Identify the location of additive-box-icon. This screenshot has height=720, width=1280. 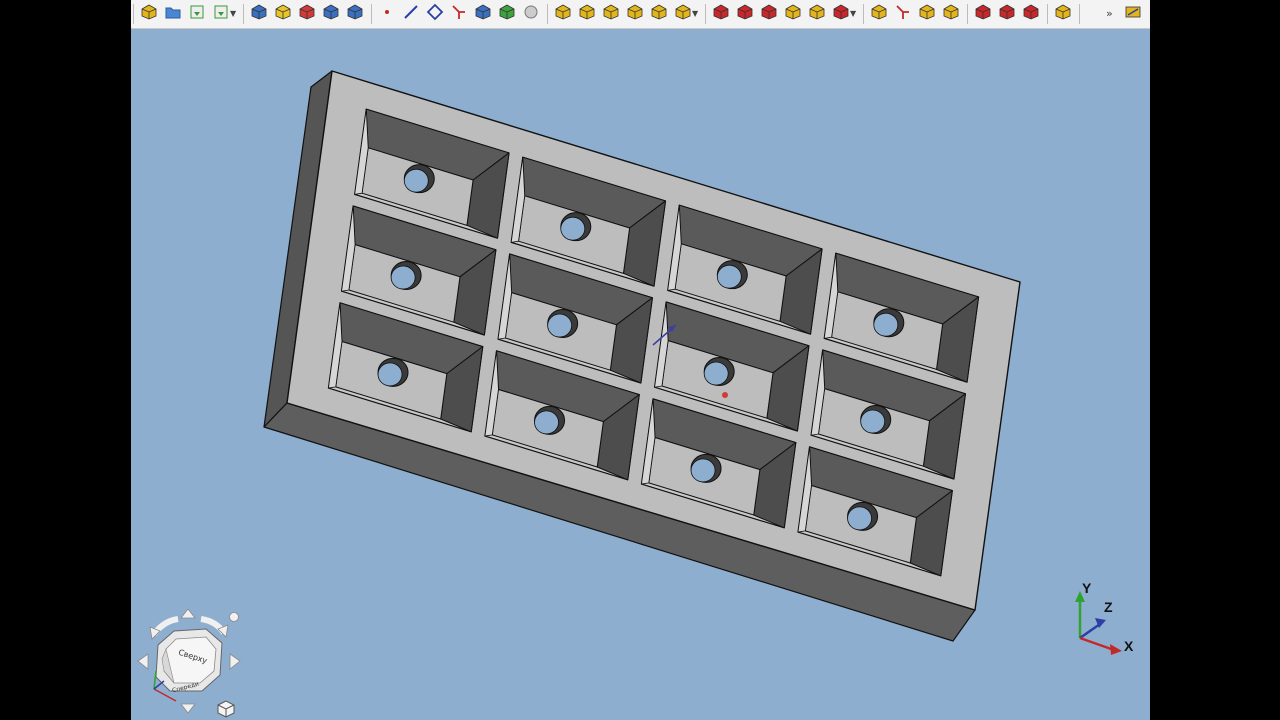
(683, 14).